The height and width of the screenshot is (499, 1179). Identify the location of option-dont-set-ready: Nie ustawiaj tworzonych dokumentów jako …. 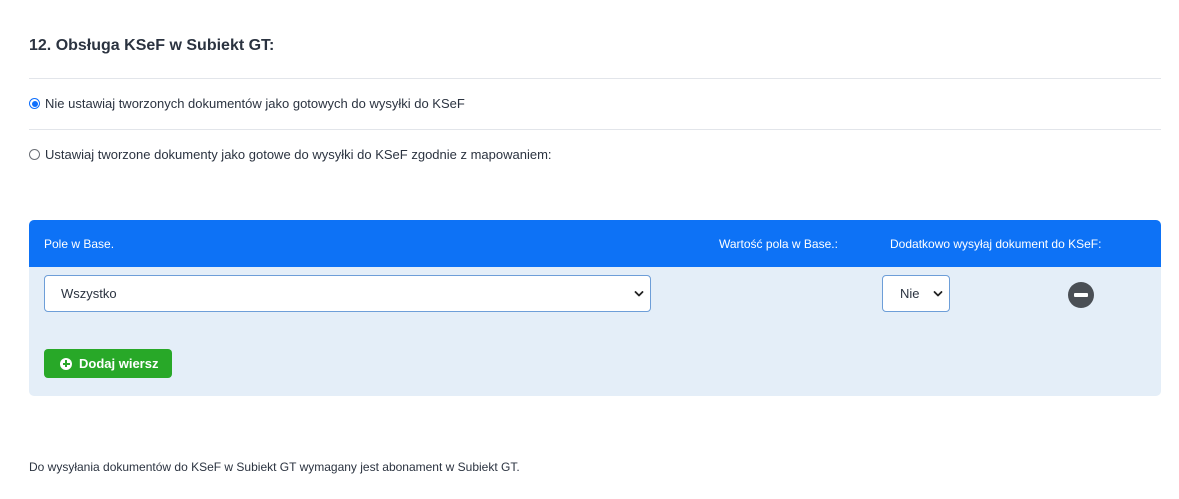
(247, 103).